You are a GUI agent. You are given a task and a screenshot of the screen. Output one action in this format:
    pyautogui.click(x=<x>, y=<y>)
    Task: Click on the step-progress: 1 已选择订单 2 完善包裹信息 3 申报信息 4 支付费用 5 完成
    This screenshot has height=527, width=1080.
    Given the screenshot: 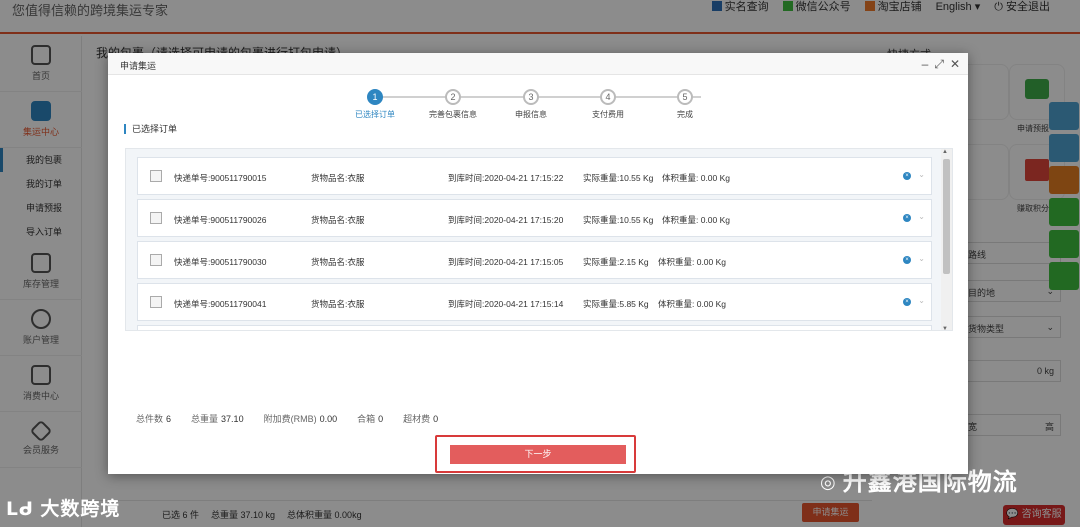 What is the action you would take?
    pyautogui.click(x=538, y=106)
    